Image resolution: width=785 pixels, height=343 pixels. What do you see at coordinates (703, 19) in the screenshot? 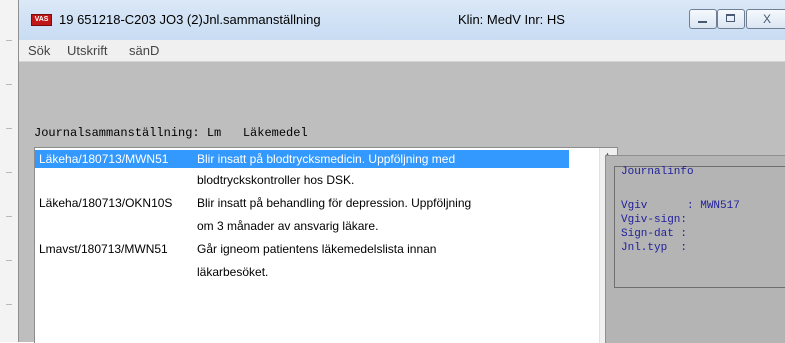
I see `minimize-button` at bounding box center [703, 19].